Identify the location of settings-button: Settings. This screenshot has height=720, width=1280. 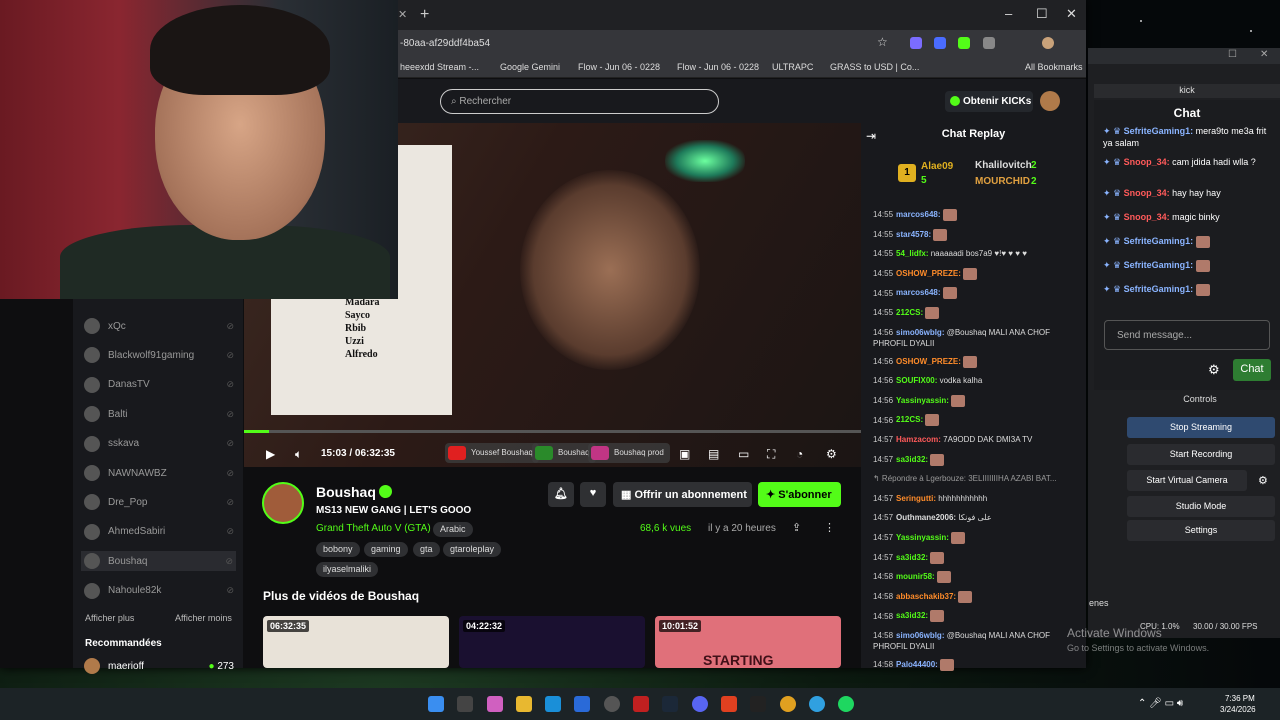
(1201, 530).